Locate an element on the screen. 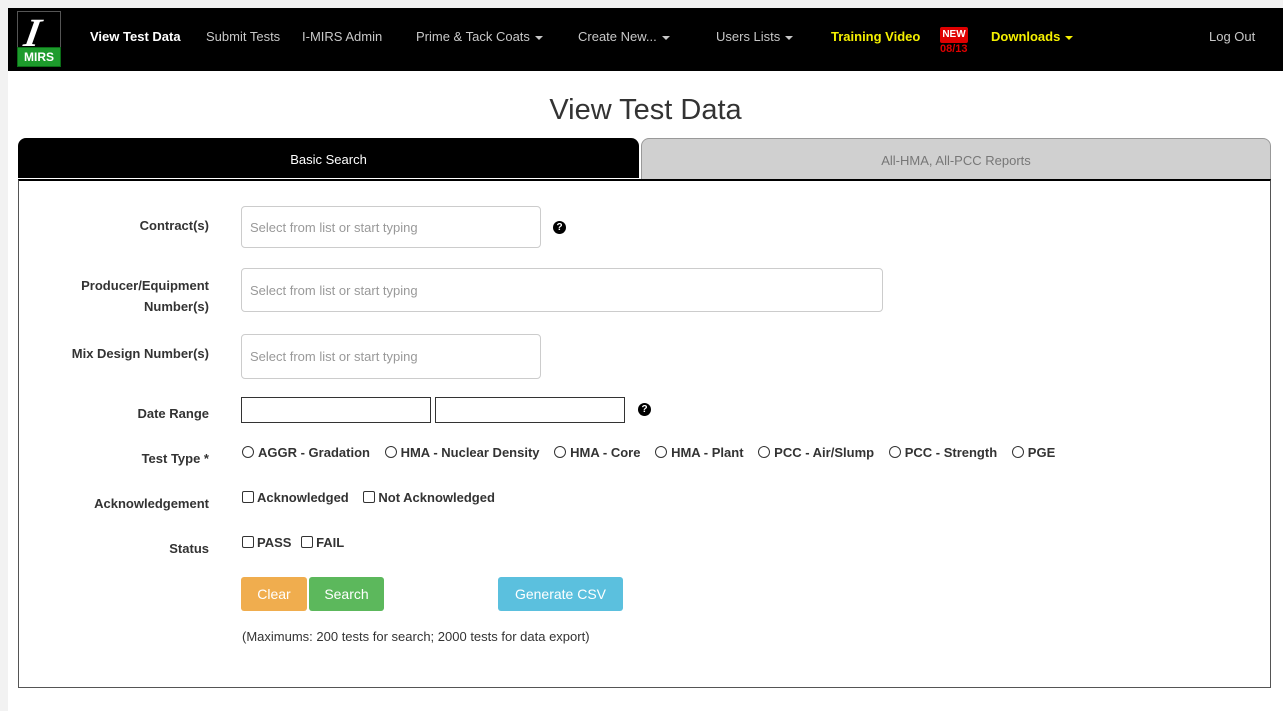  tab-all-reports: All-HMA, All-PCC Reports is located at coordinates (956, 158).